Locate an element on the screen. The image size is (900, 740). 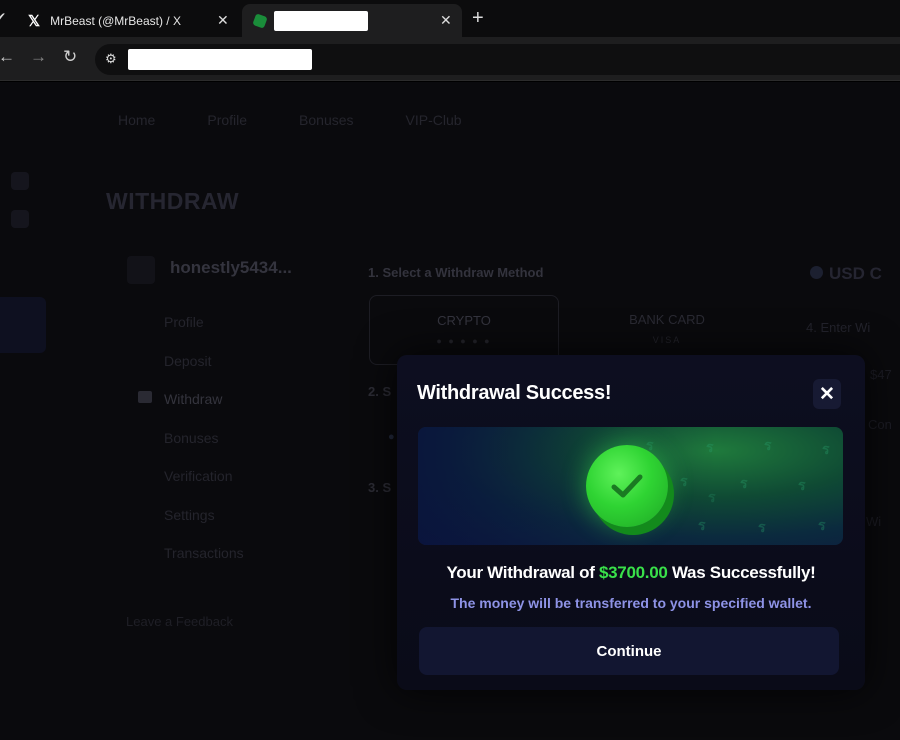
method-label: BANK CARD is located at coordinates (667, 319).